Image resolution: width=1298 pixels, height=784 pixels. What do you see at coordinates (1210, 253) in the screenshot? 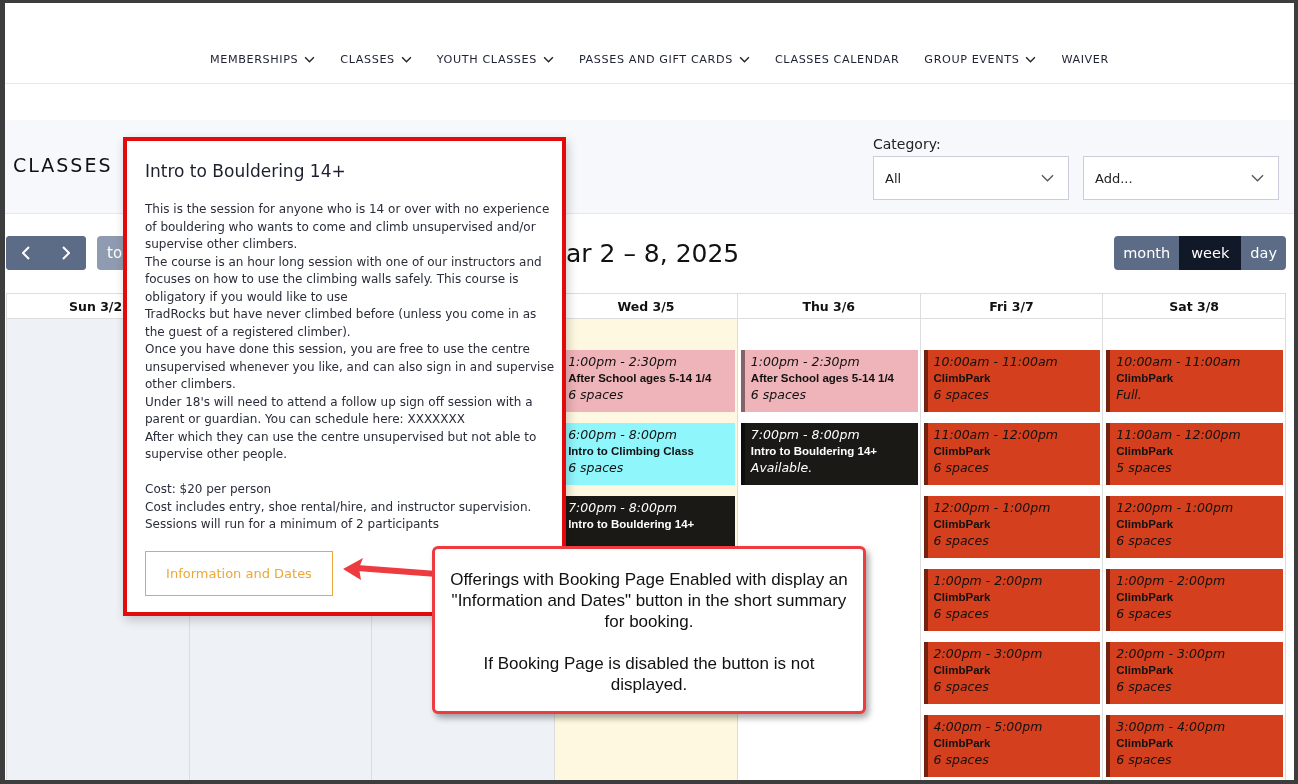
I see `view-tab: week` at bounding box center [1210, 253].